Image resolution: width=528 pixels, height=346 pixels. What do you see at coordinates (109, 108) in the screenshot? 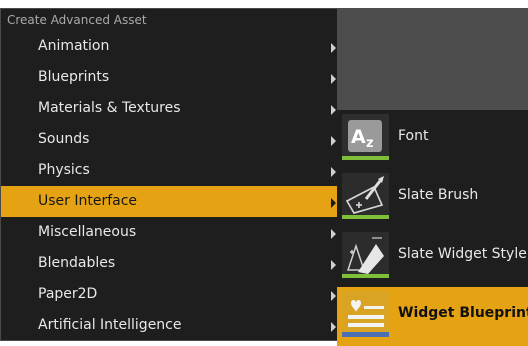
I see `menu-item-label: Materials & Textures` at bounding box center [109, 108].